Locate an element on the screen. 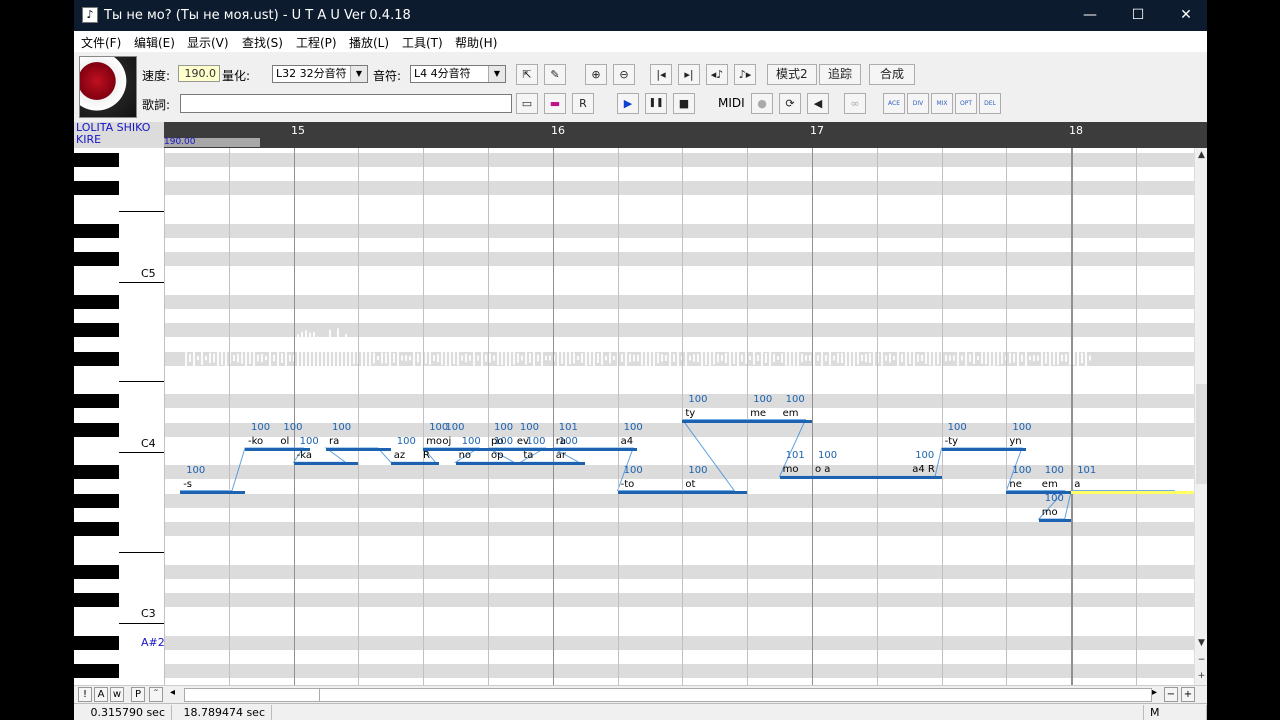 This screenshot has width=1280, height=720. note-lyric: op is located at coordinates (497, 455).